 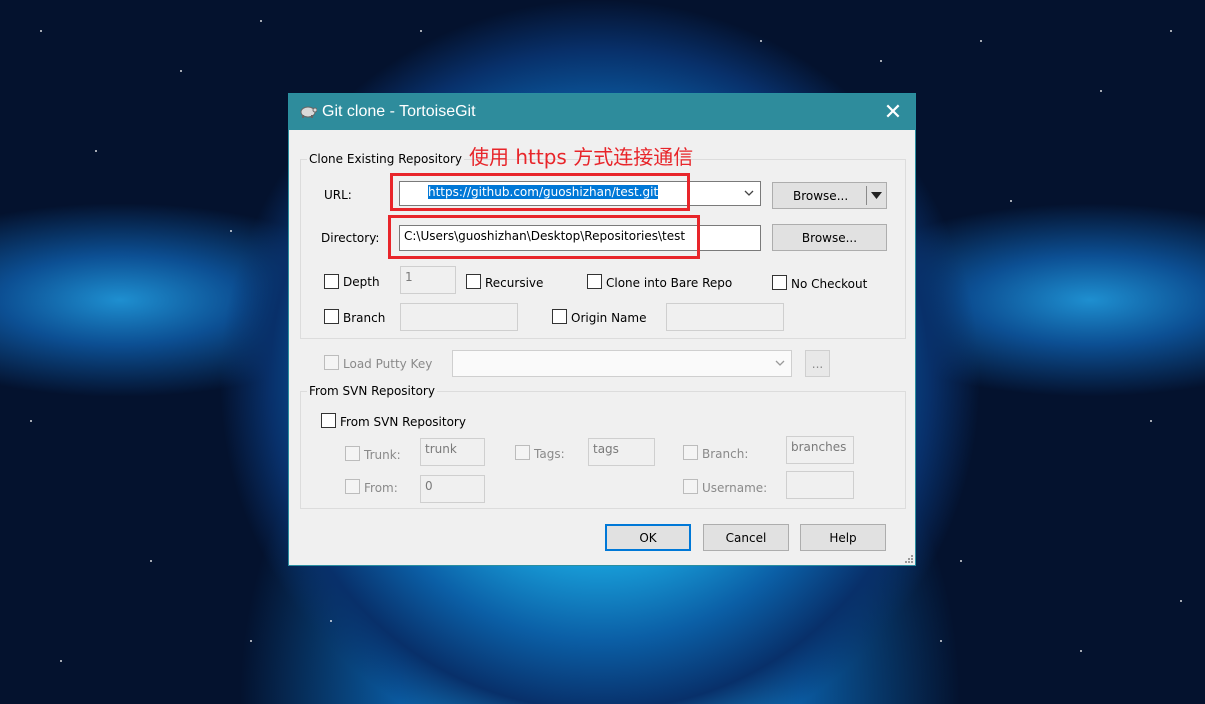 What do you see at coordinates (908, 558) in the screenshot?
I see `resize-grip-icon` at bounding box center [908, 558].